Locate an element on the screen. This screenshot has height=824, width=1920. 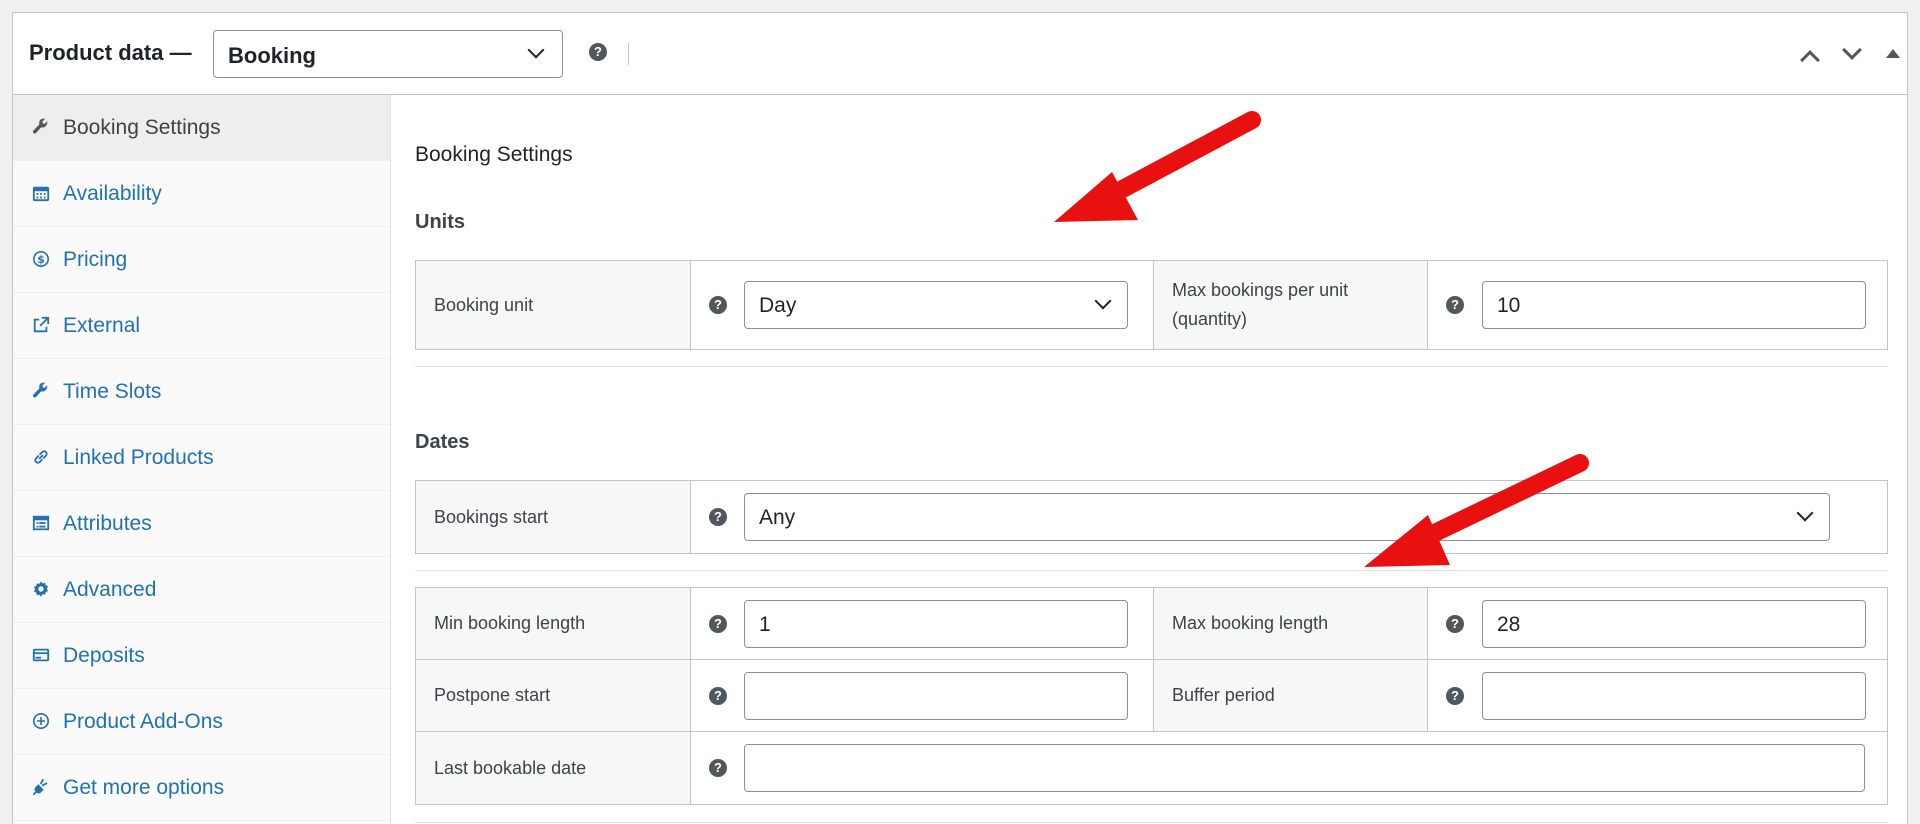
last-bookable-date-cell: ? is located at coordinates (1289, 768).